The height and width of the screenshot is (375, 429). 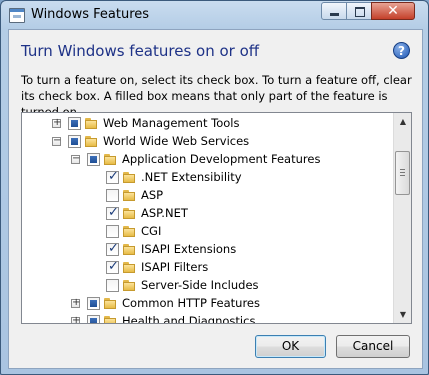 What do you see at coordinates (402, 314) in the screenshot?
I see `scroll-down-arrow-icon: ▼` at bounding box center [402, 314].